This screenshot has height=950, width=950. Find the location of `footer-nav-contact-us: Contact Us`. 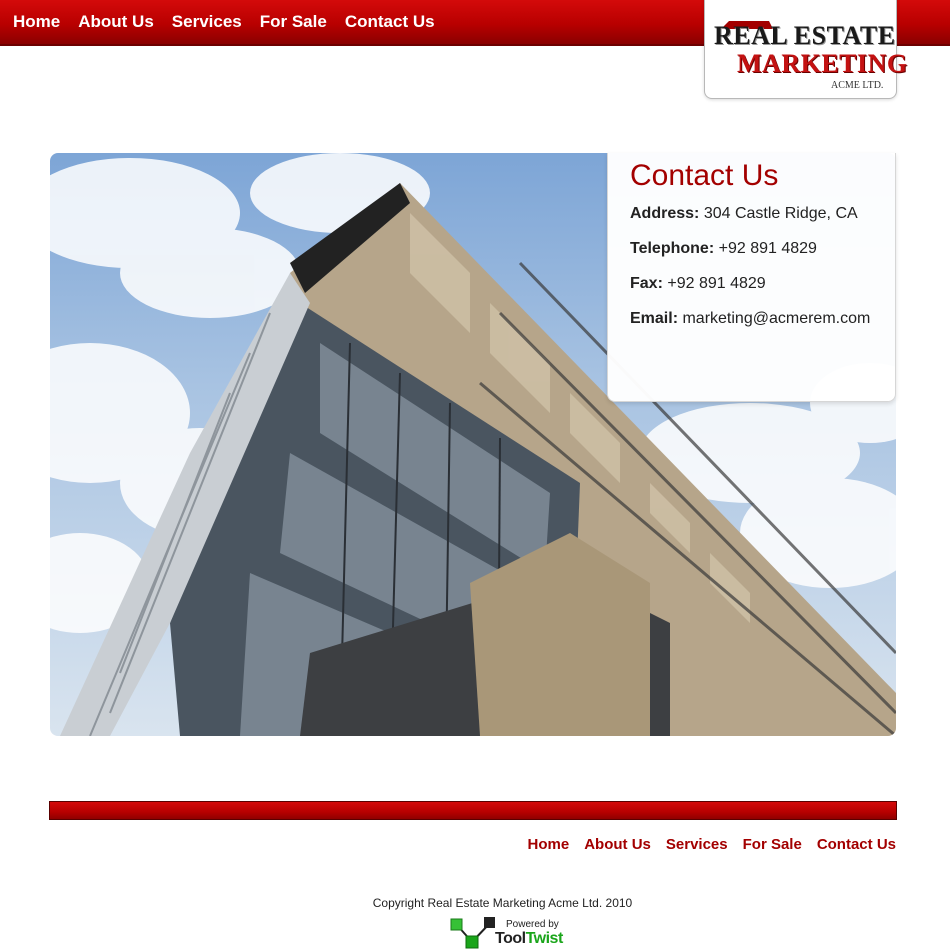

footer-nav-contact-us: Contact Us is located at coordinates (856, 844).